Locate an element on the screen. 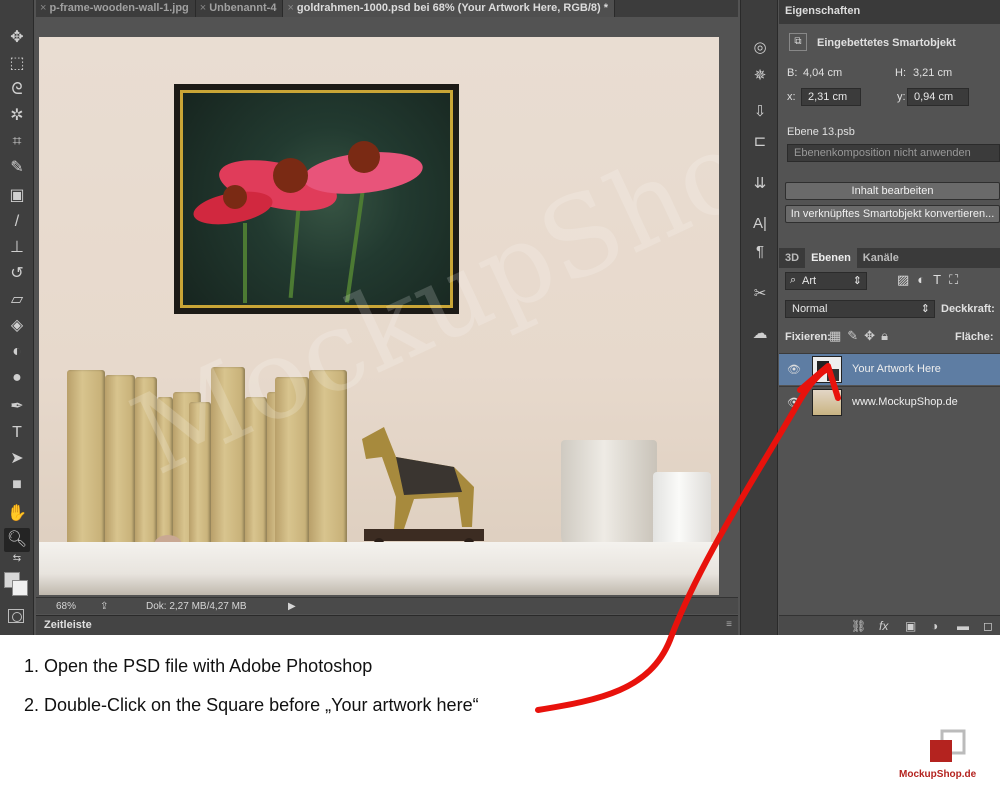 The width and height of the screenshot is (1000, 795). new-layer-icon: ◻ is located at coordinates (988, 626).